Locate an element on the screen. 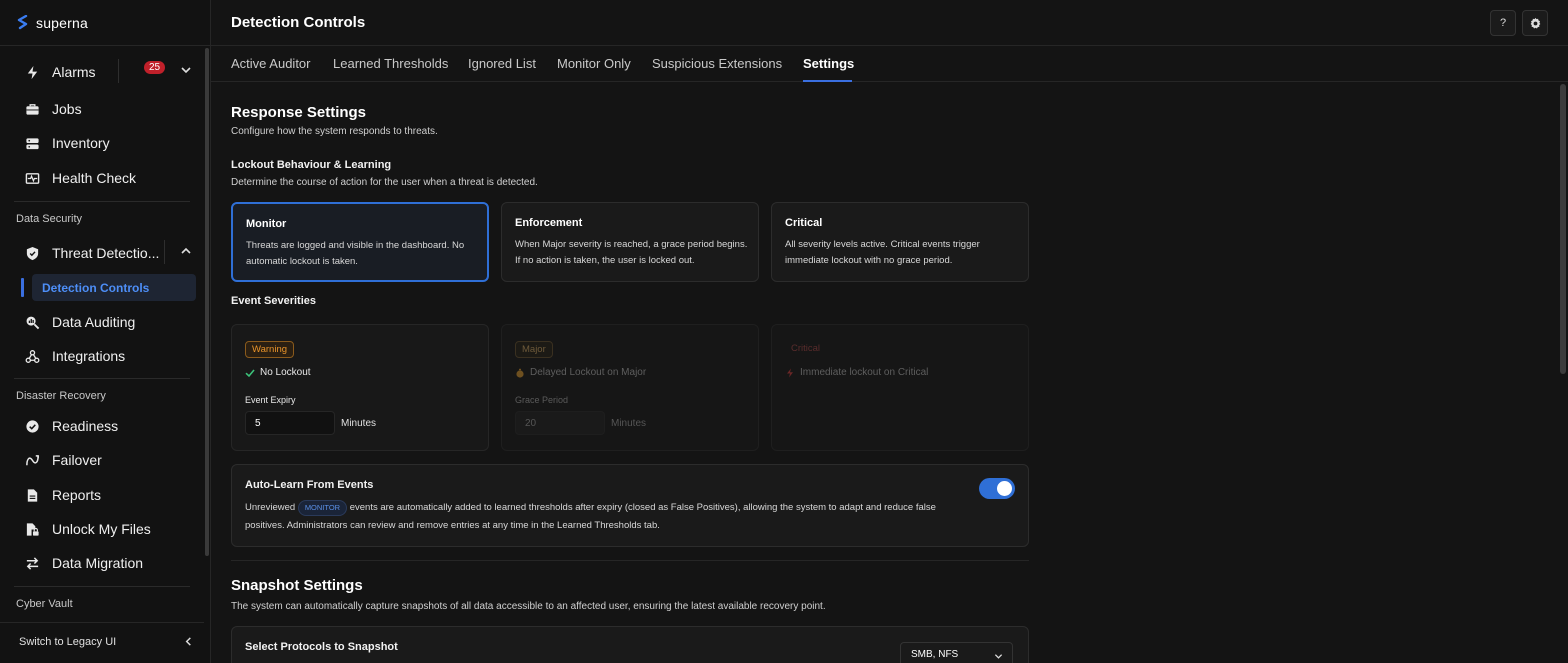  sidebar-item-label: Reports is located at coordinates (77, 495).